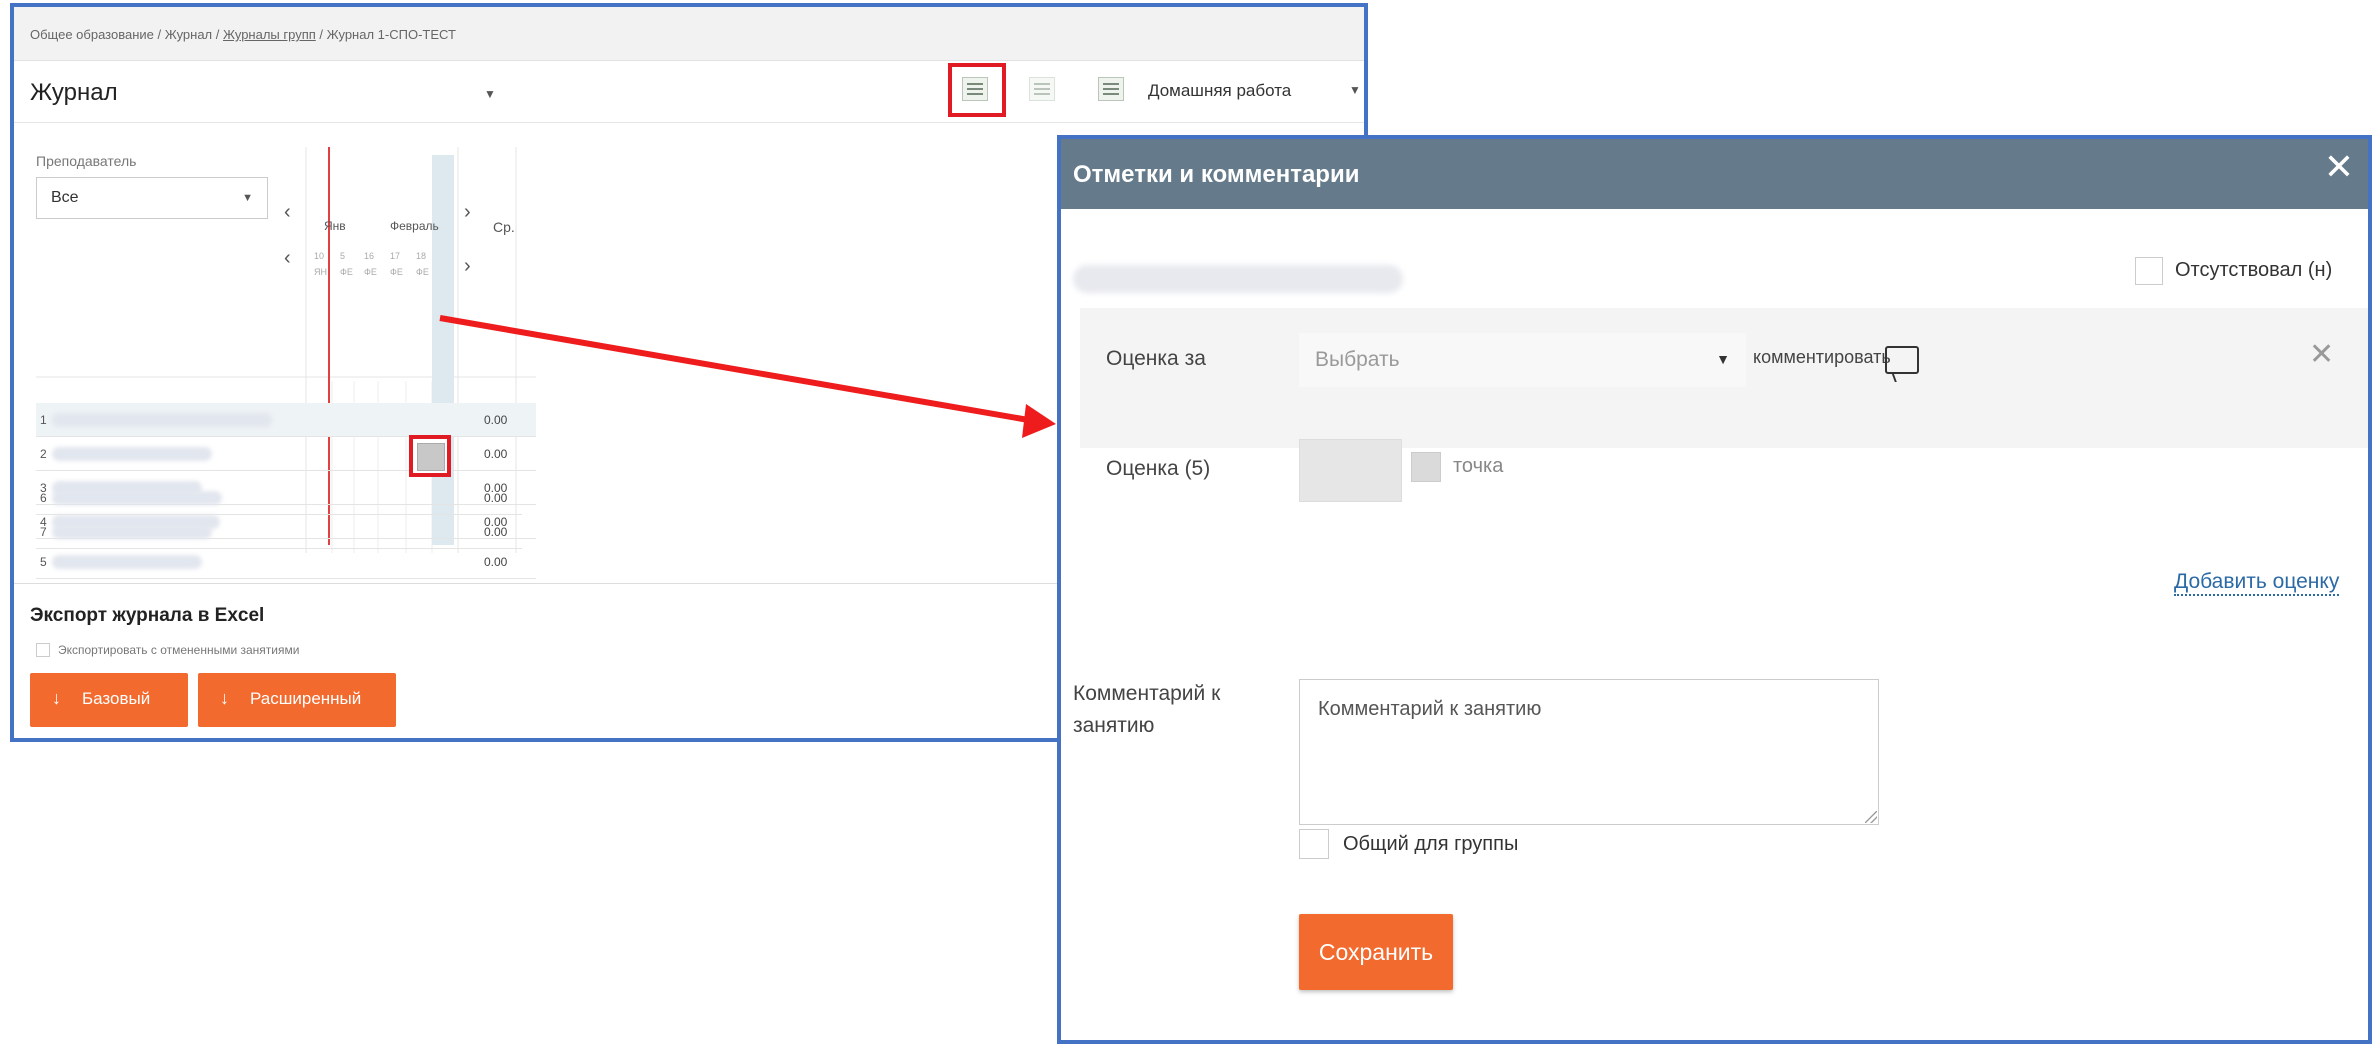 This screenshot has height=1044, width=2379. What do you see at coordinates (395, 256) in the screenshot?
I see `day-number: 17` at bounding box center [395, 256].